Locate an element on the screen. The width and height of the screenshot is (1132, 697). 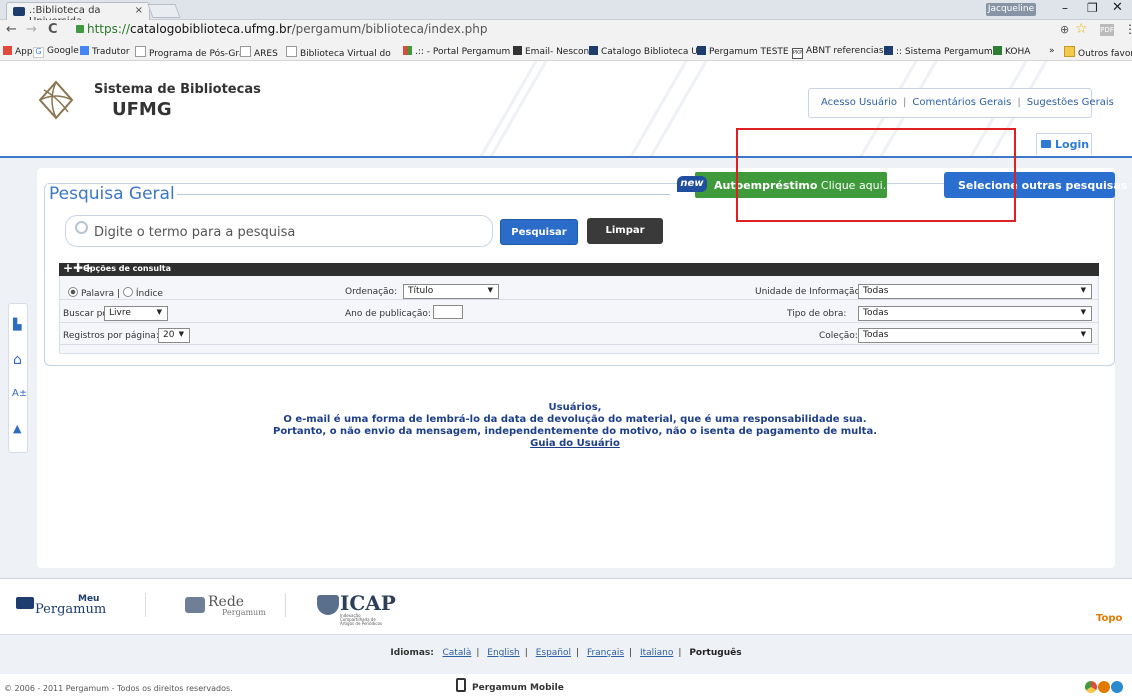
colecao-select: Todas ▼ is located at coordinates (975, 335).